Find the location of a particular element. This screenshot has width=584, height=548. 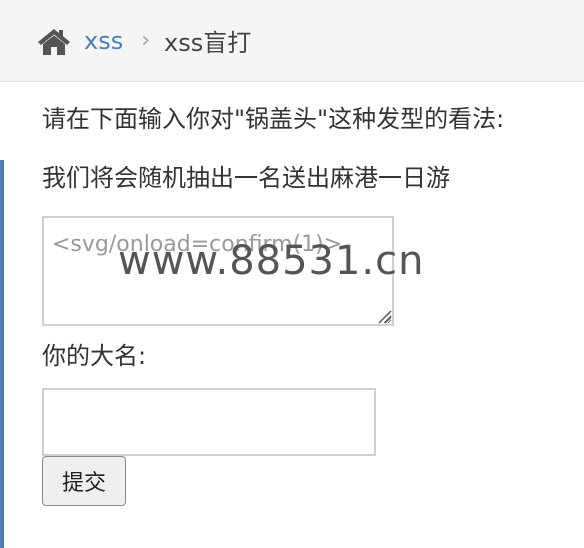

name-label: 你的大名: is located at coordinates (94, 356).